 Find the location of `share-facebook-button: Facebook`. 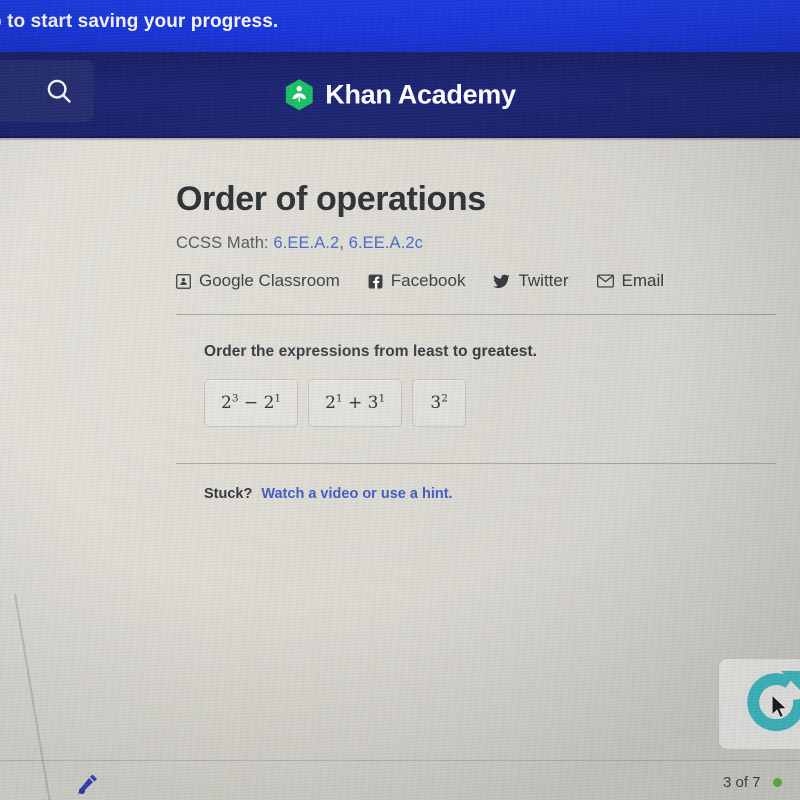

share-facebook-button: Facebook is located at coordinates (417, 281).